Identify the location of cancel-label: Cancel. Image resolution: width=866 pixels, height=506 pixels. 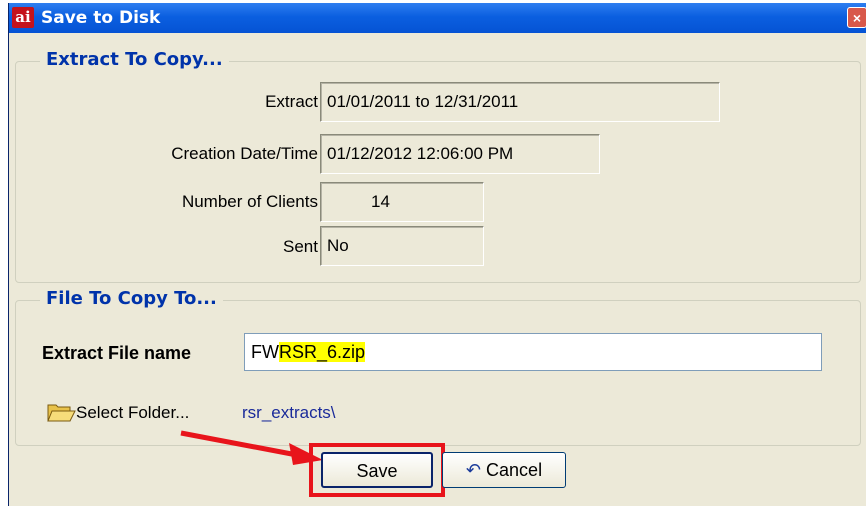
(514, 470).